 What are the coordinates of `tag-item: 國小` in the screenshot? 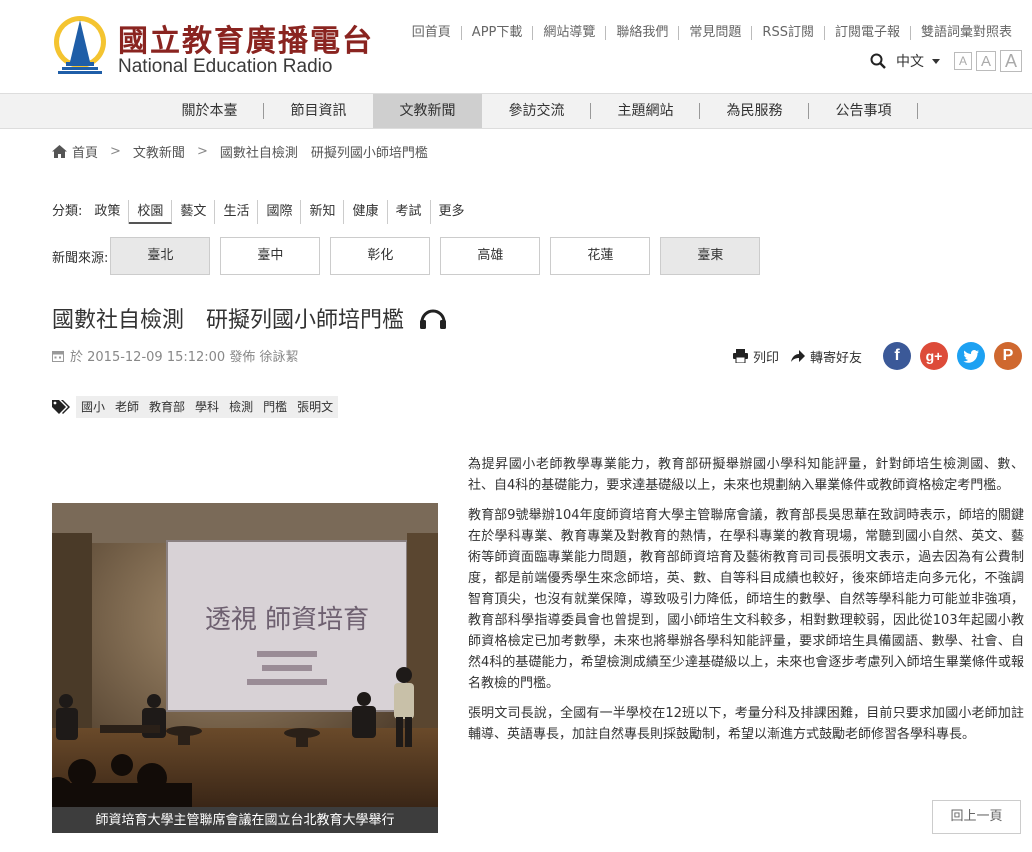 It's located at (93, 407).